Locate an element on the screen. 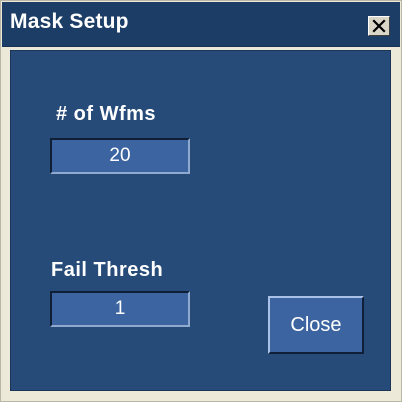 The image size is (402, 402). close-x-icon is located at coordinates (379, 26).